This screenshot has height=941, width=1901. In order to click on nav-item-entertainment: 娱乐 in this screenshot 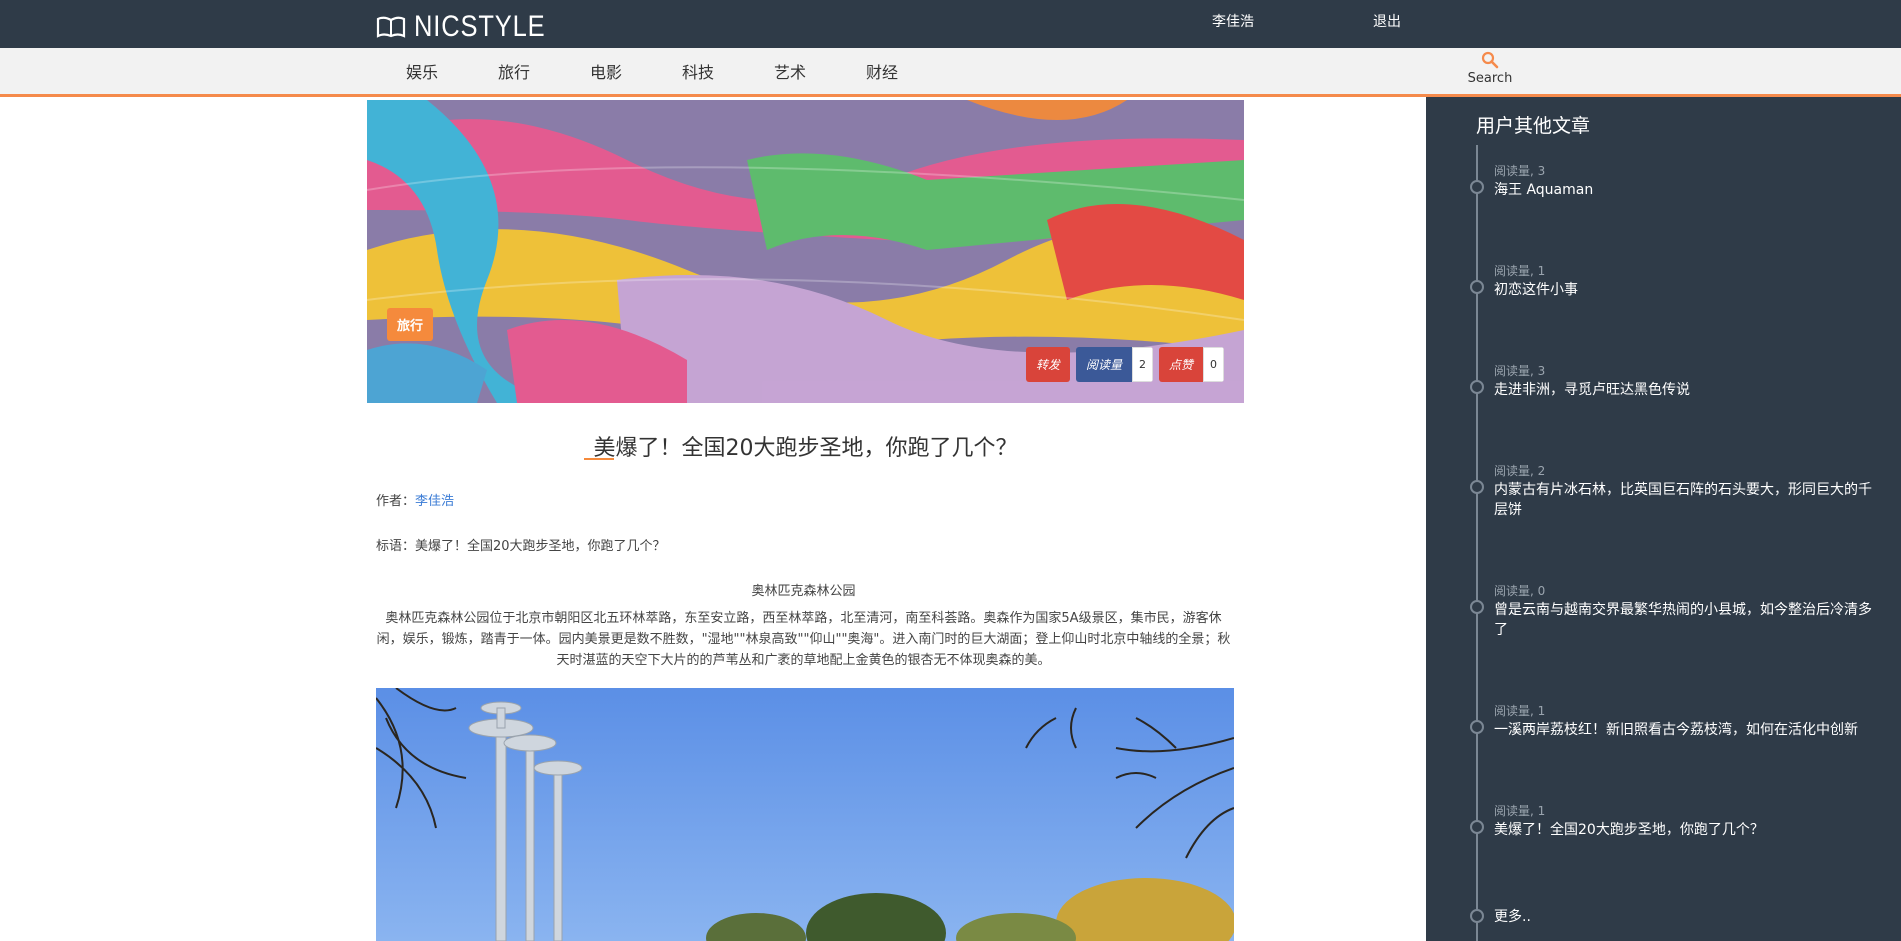, I will do `click(422, 71)`.